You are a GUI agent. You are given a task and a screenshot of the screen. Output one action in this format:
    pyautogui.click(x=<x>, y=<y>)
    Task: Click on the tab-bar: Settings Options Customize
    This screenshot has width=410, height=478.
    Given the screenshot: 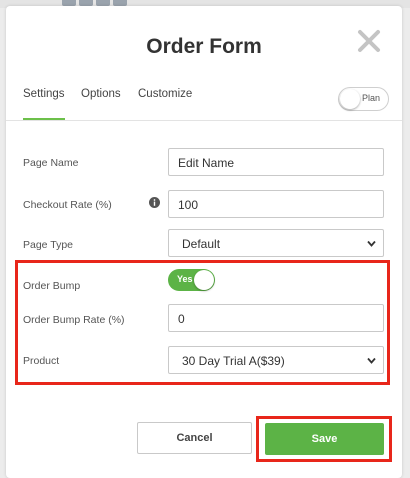 What is the action you would take?
    pyautogui.click(x=205, y=105)
    